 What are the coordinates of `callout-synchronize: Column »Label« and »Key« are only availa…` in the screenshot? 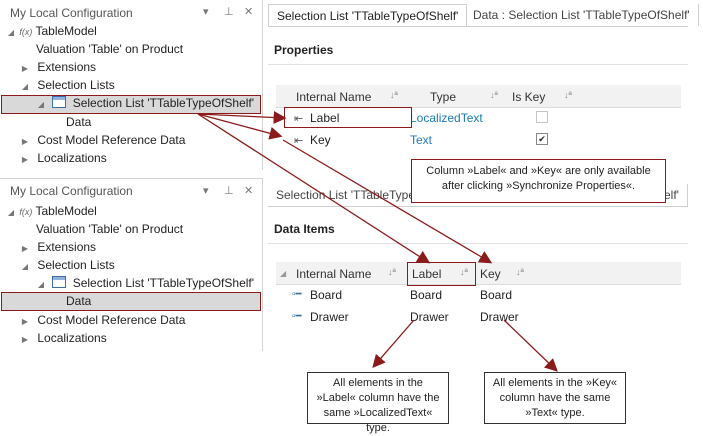 It's located at (538, 181).